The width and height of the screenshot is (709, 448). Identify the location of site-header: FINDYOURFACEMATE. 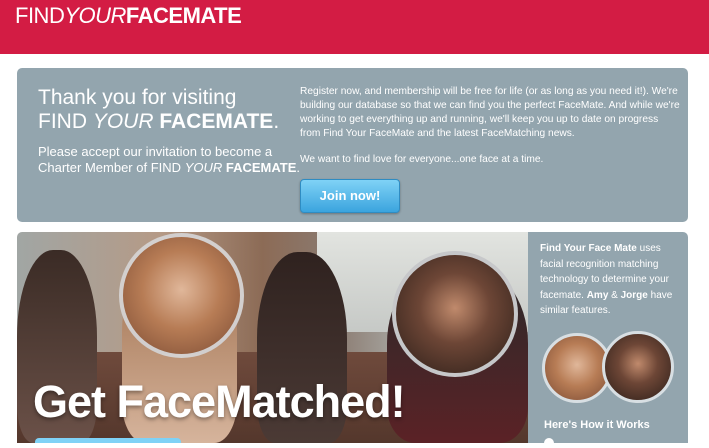
(354, 27).